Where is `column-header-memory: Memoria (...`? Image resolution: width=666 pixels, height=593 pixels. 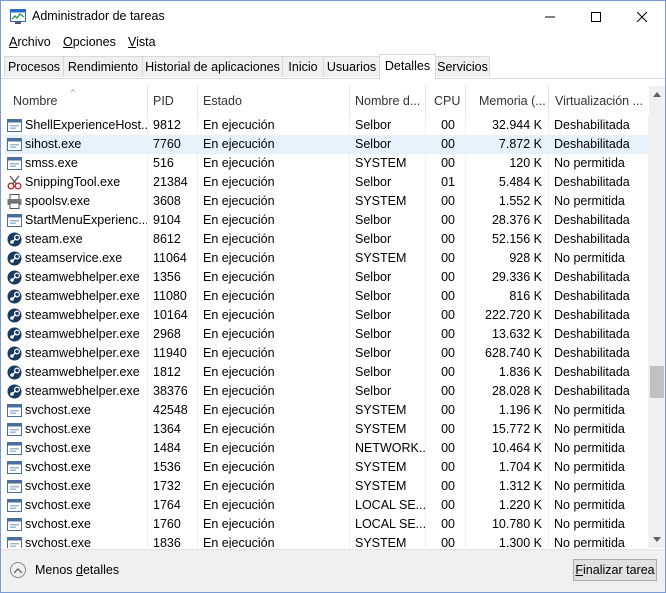
column-header-memory: Memoria (... is located at coordinates (507, 101).